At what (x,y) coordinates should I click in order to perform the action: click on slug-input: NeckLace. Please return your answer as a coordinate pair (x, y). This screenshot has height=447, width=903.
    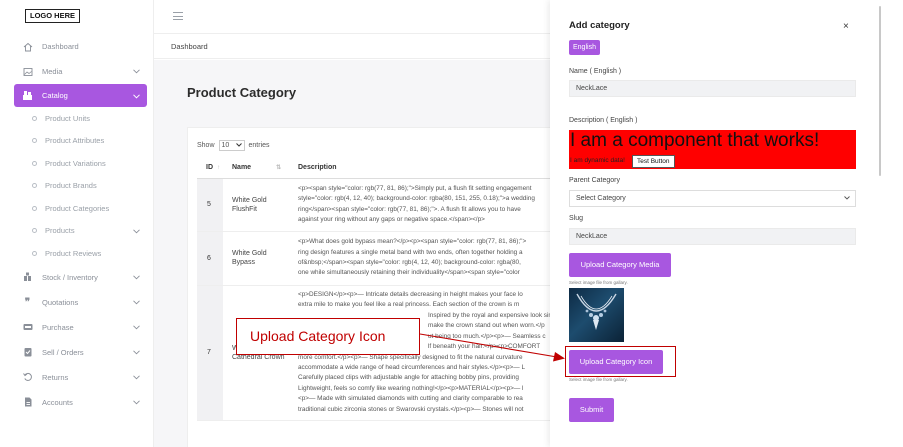
    Looking at the image, I should click on (712, 236).